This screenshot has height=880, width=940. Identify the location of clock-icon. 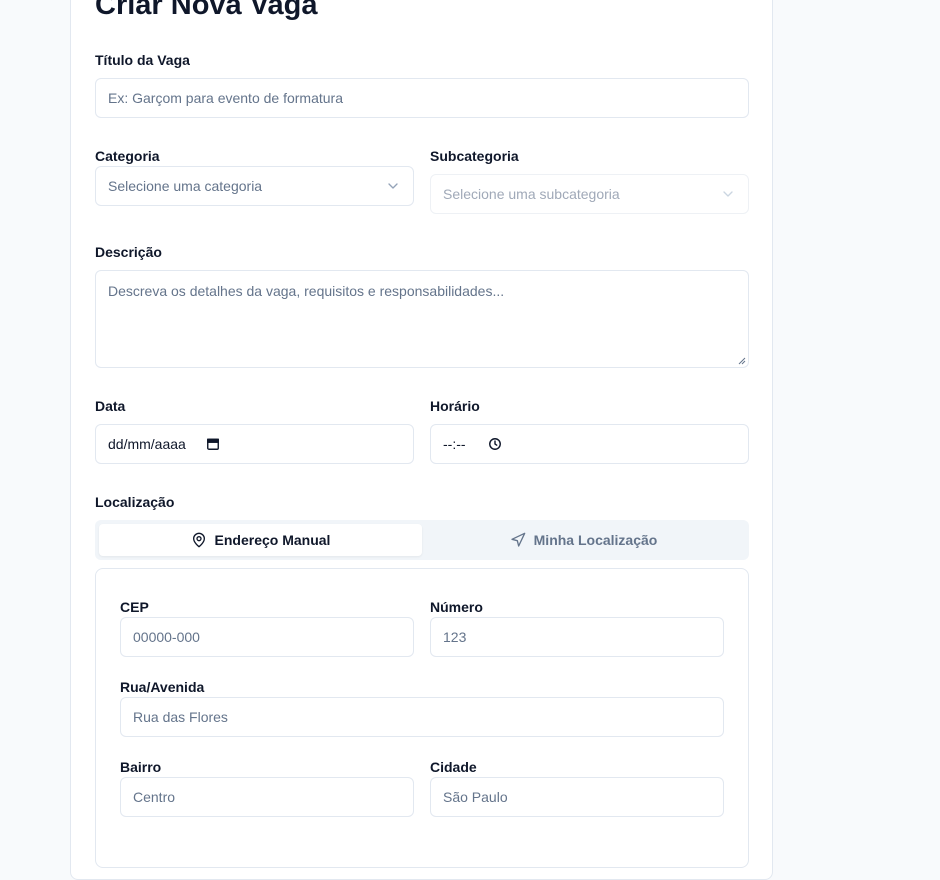
(495, 444).